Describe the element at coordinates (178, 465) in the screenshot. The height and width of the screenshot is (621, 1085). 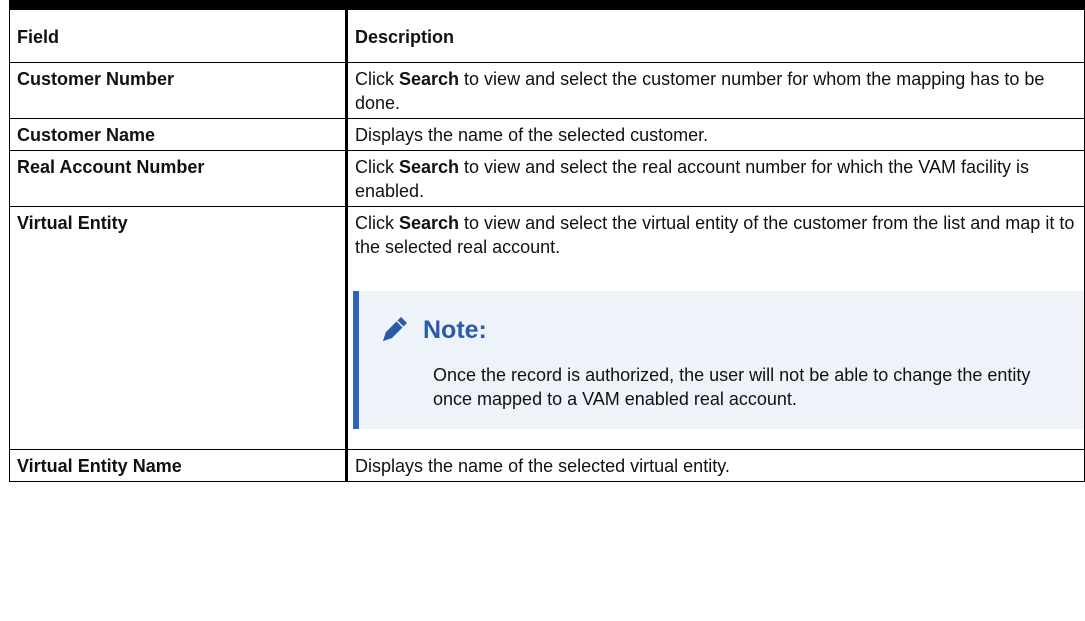
I see `field-name: Virtual Entity Name` at that location.